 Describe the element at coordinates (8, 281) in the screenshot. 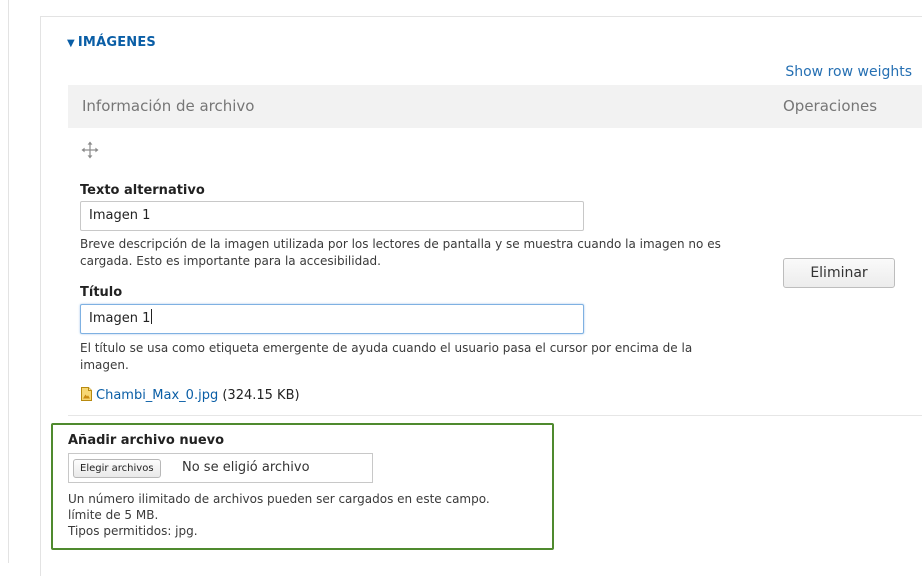

I see `page-left-border` at that location.